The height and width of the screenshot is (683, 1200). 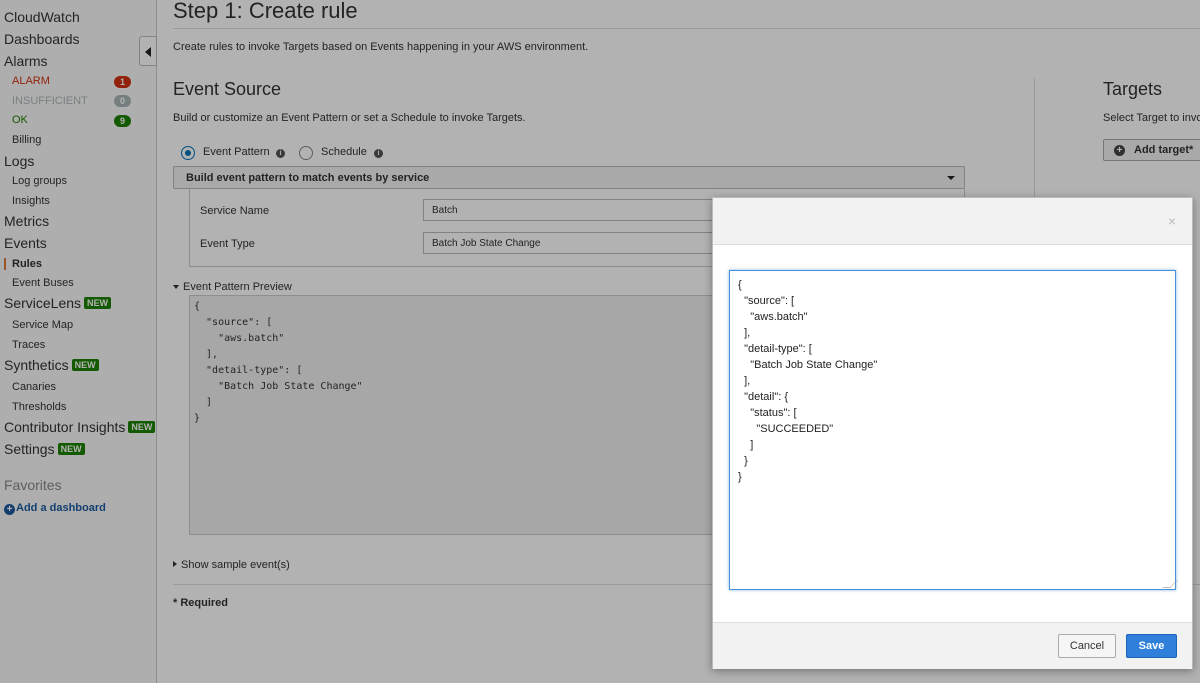 I want to click on save-button: Save, so click(x=1151, y=646).